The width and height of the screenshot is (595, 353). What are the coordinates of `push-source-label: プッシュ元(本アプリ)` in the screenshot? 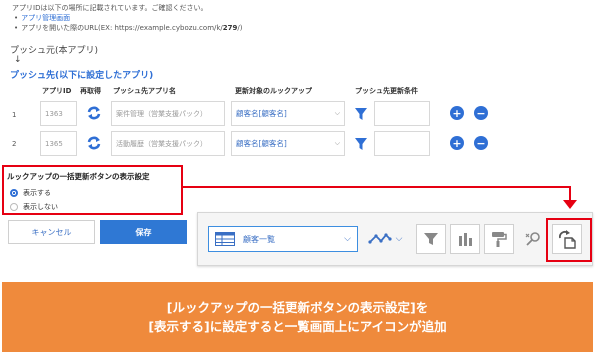 It's located at (54, 51).